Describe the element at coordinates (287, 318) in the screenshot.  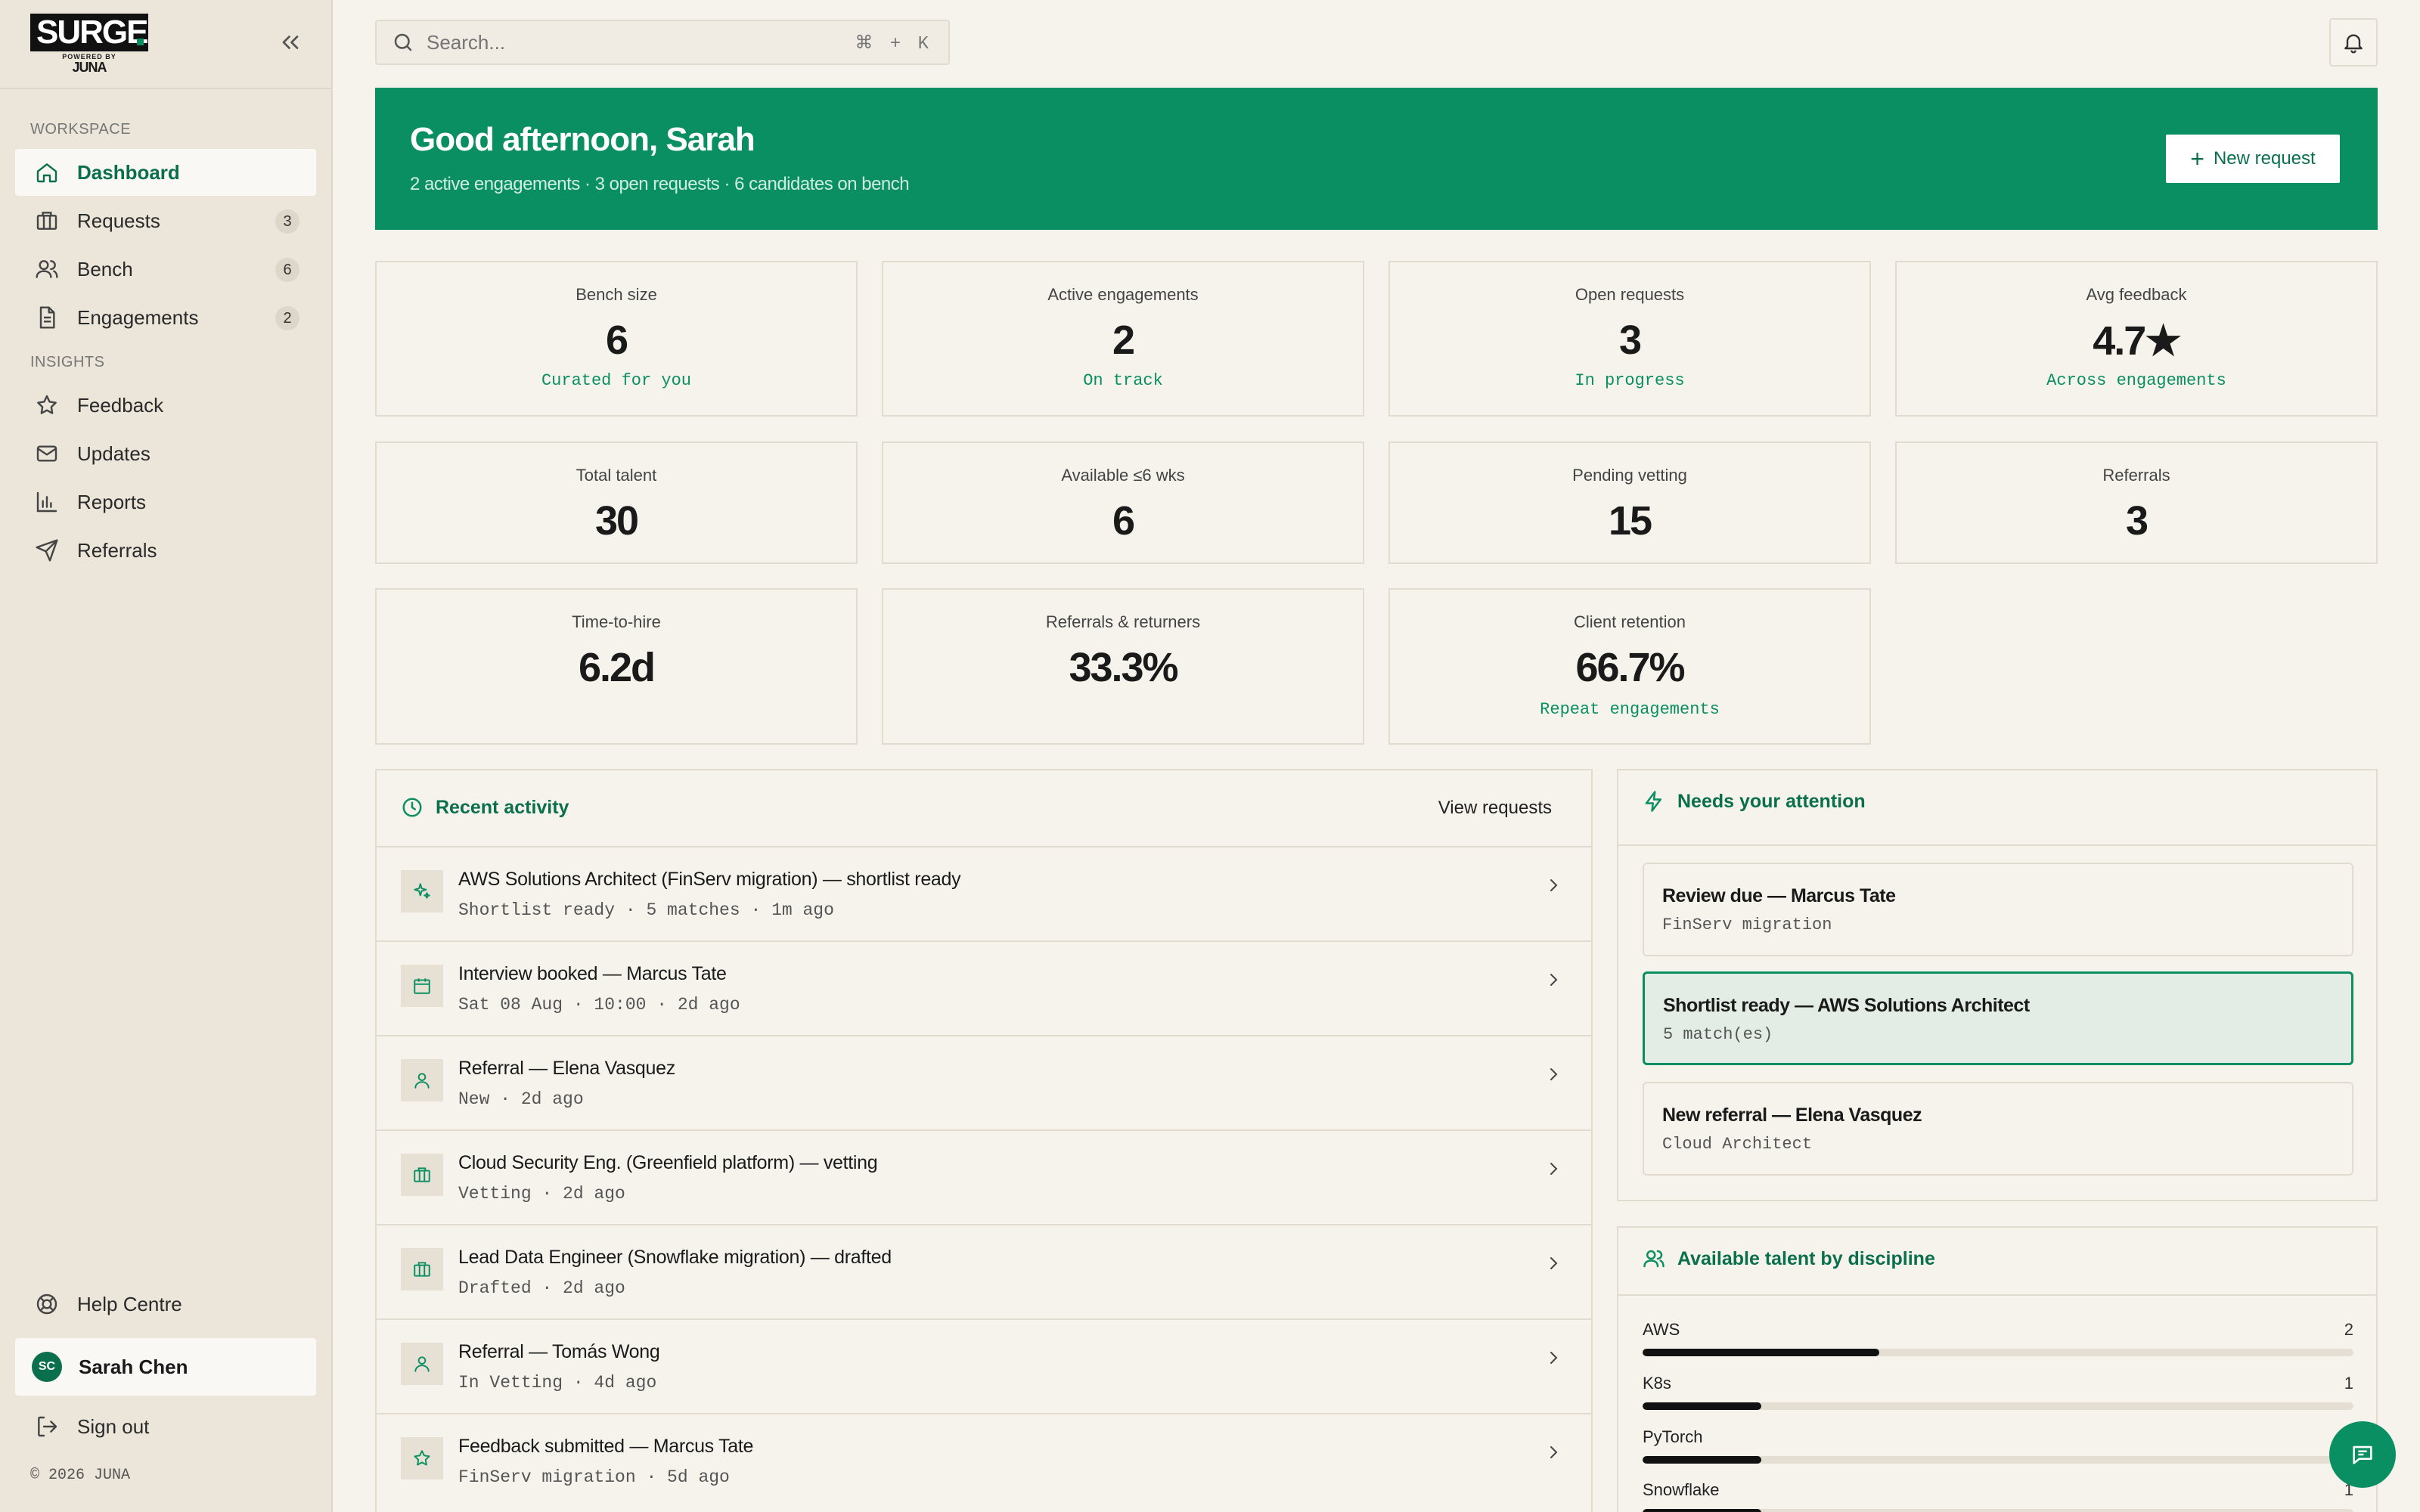
I see `engagements-count-badge: 2` at that location.